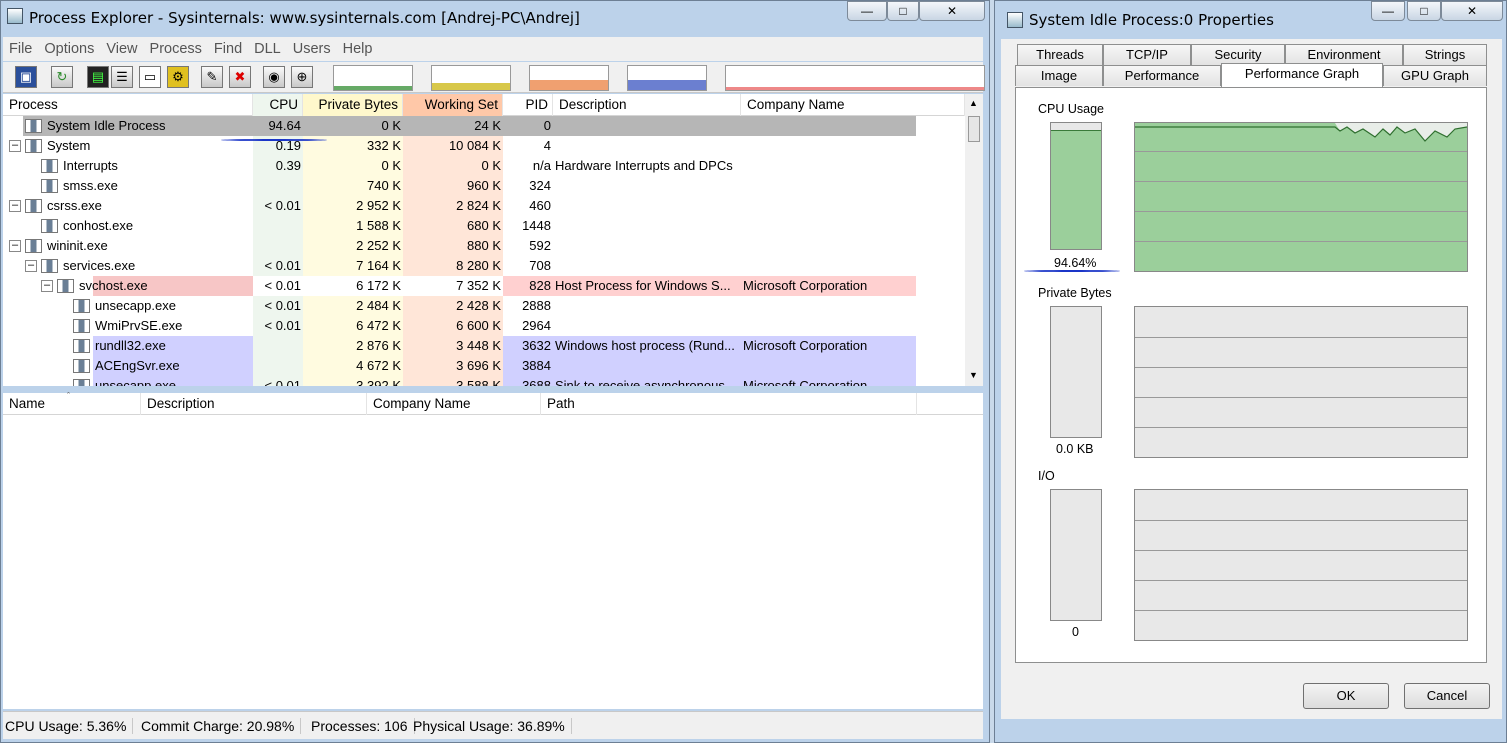 This screenshot has width=1507, height=743. I want to click on scroll-up-icon: ▲, so click(973, 103).